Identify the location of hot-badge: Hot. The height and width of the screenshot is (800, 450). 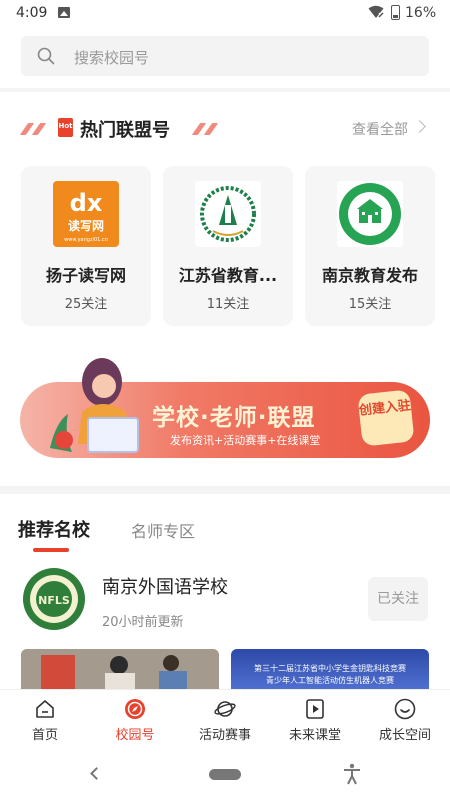
(65, 127).